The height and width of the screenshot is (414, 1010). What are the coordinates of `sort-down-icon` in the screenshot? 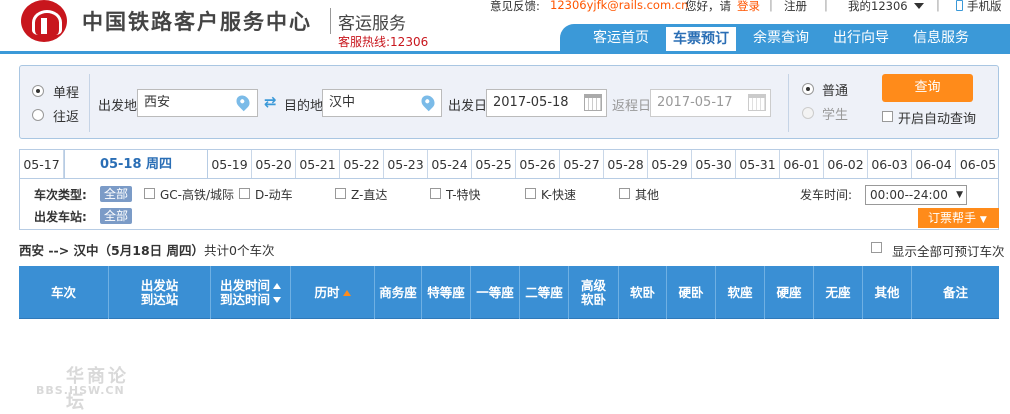 It's located at (277, 300).